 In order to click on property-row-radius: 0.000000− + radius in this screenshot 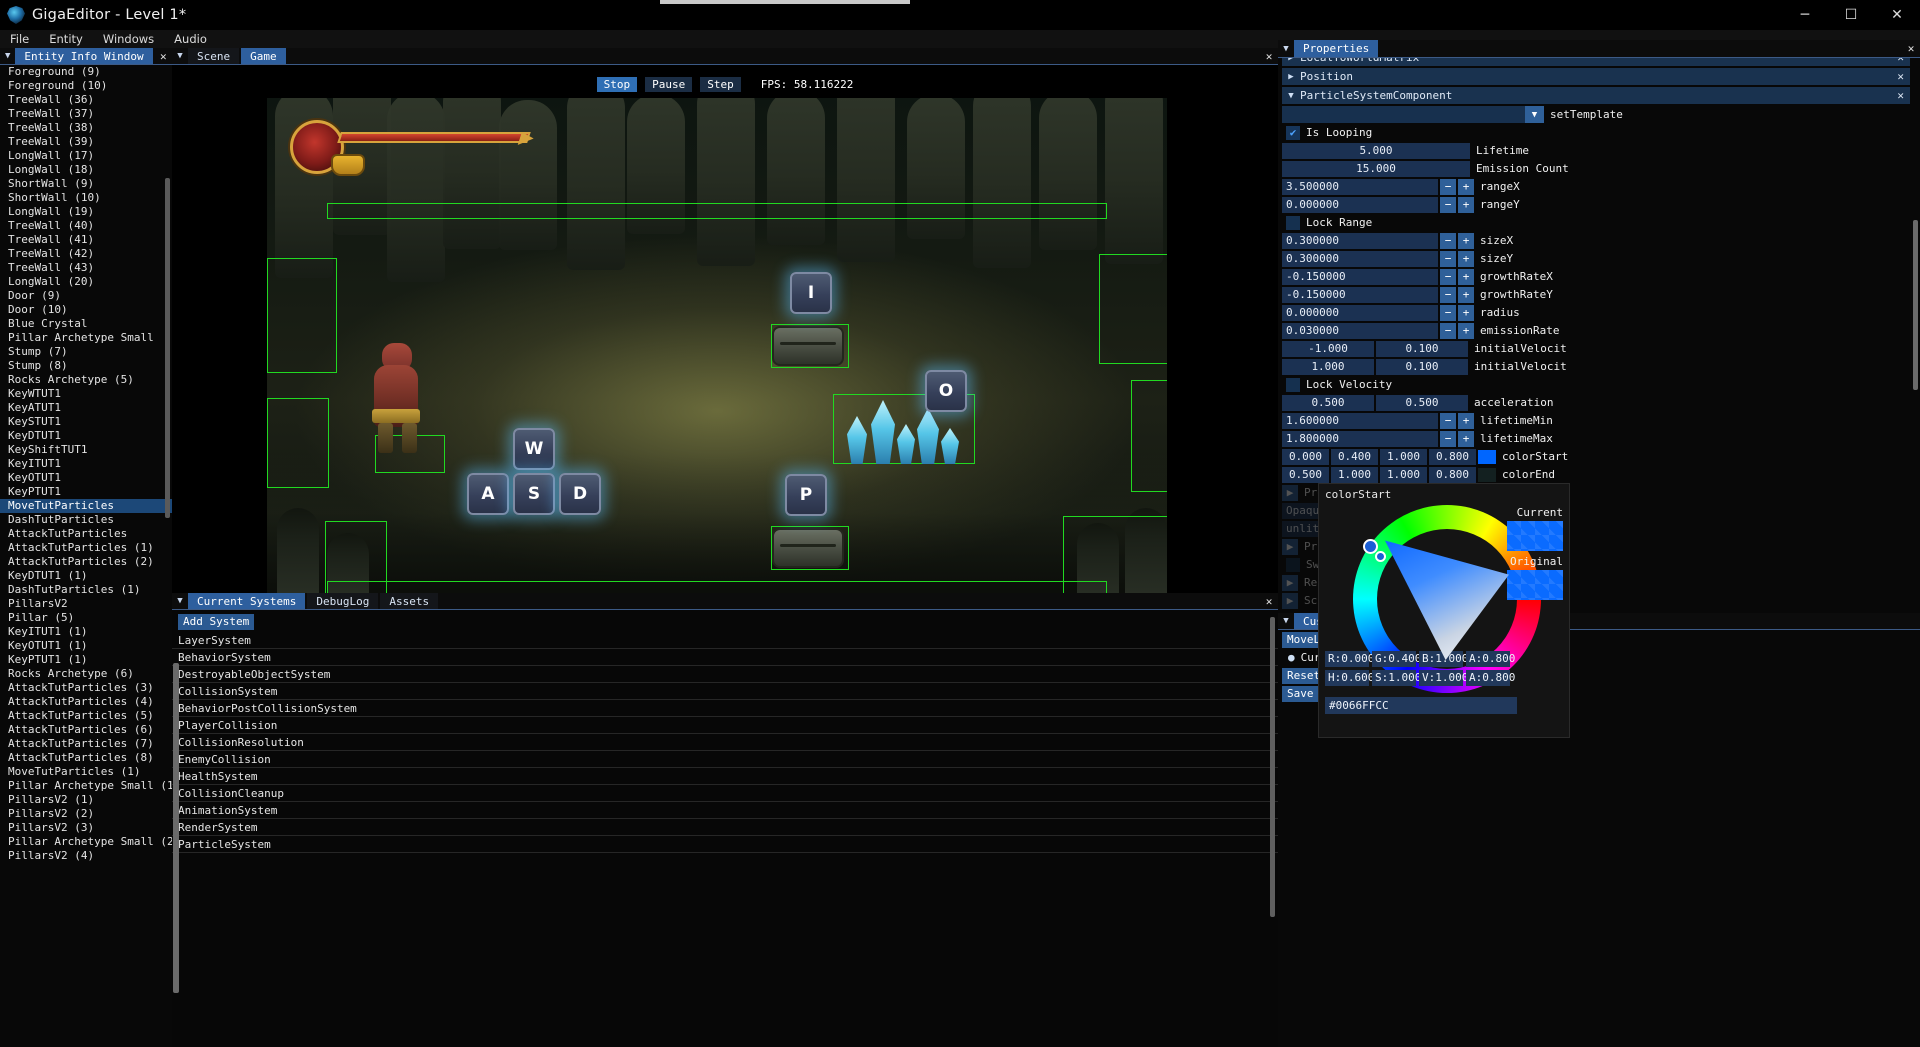, I will do `click(1601, 312)`.